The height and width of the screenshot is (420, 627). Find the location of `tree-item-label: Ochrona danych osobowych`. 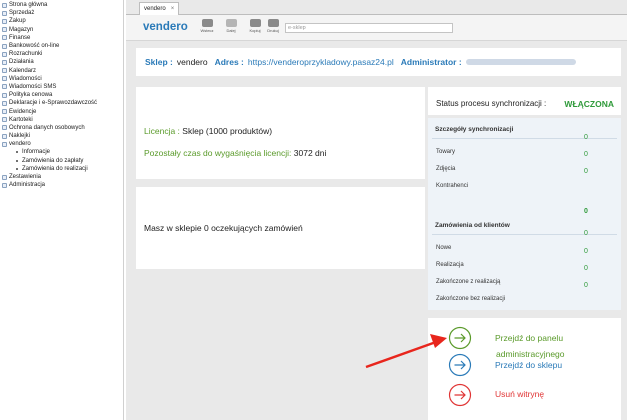

tree-item-label: Ochrona danych osobowych is located at coordinates (47, 127).